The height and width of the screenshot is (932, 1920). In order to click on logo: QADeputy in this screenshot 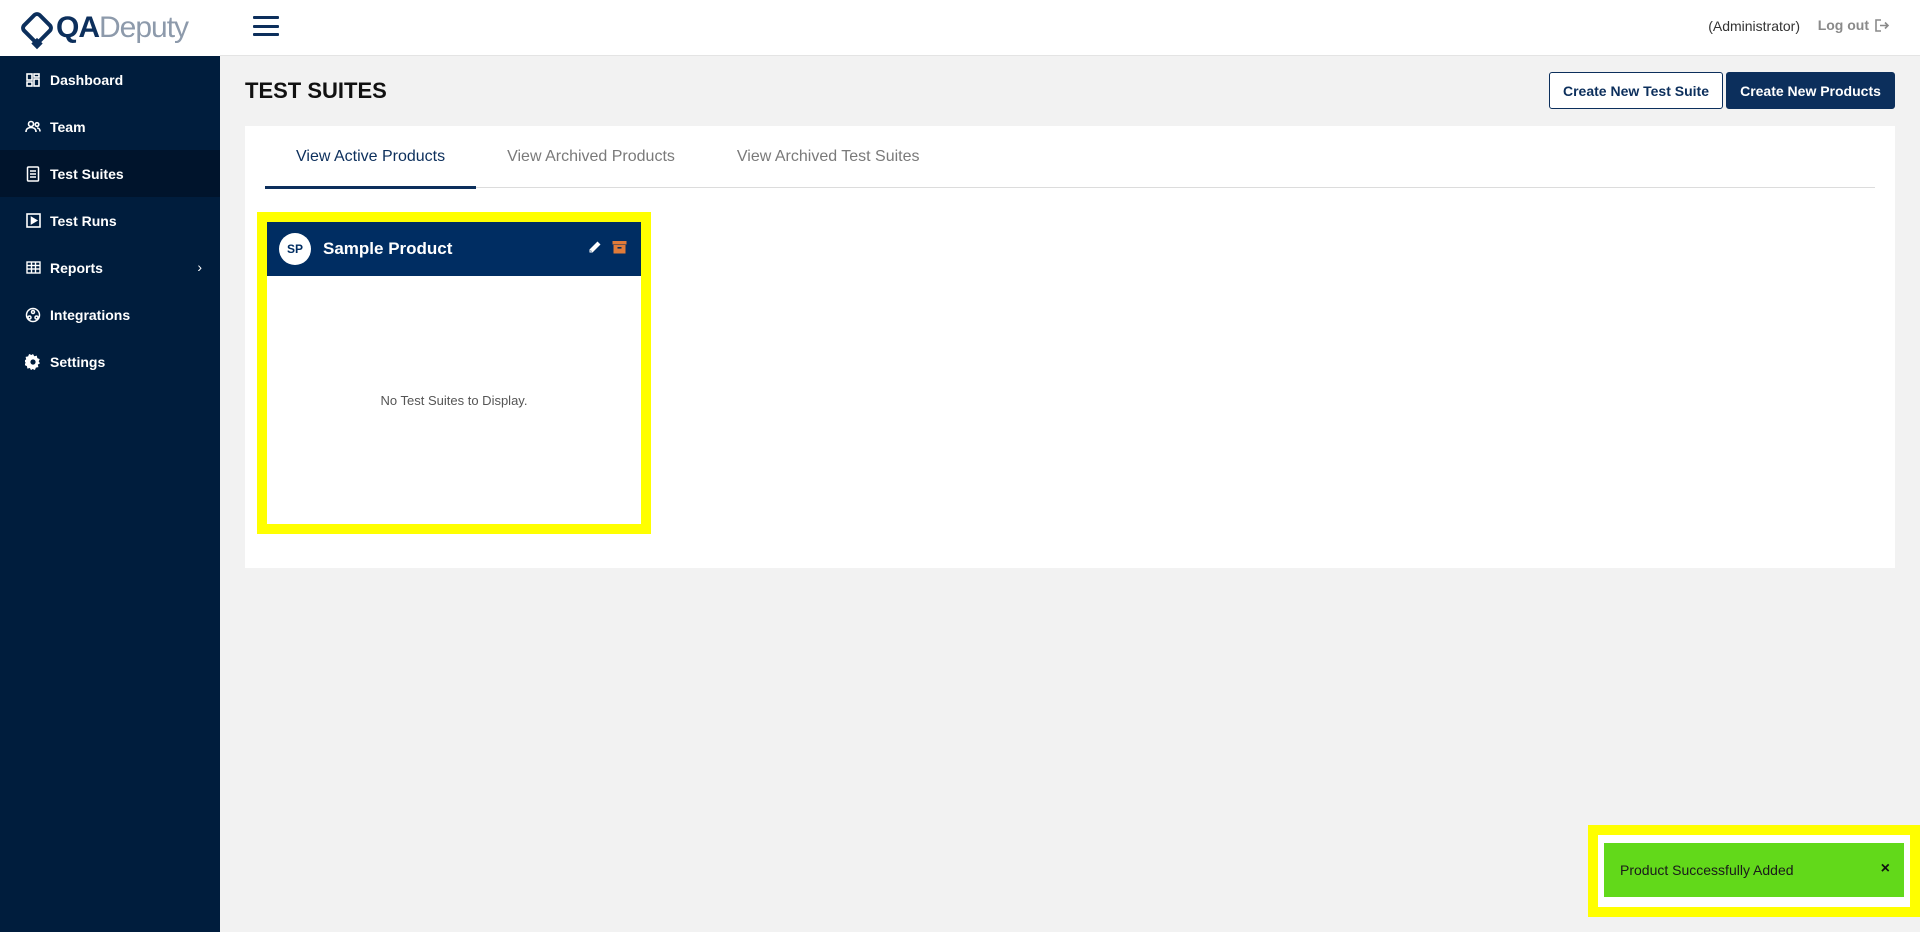, I will do `click(110, 28)`.